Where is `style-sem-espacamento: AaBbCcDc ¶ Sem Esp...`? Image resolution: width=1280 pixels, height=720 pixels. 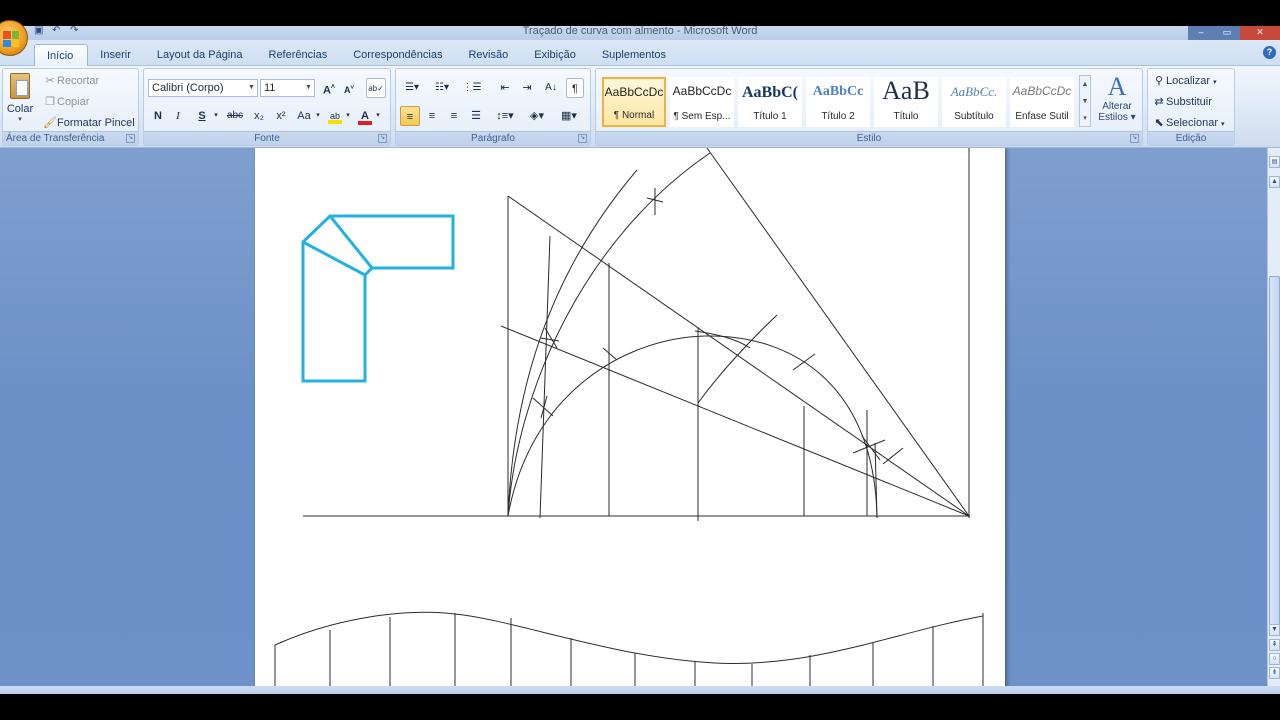
style-sem-espacamento: AaBbCcDc ¶ Sem Esp... is located at coordinates (702, 102).